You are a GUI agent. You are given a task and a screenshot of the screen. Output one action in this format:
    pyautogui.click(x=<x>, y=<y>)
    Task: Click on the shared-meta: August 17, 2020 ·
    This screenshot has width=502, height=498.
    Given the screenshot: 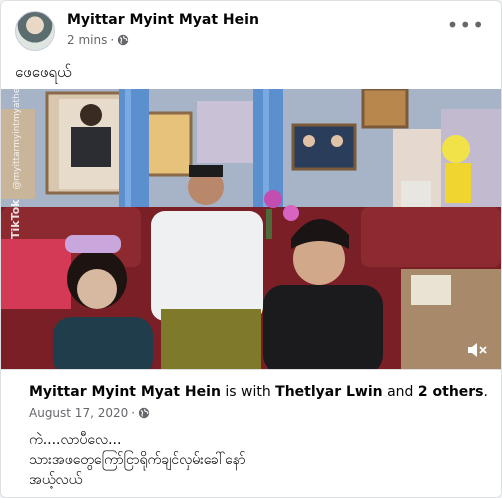 What is the action you would take?
    pyautogui.click(x=89, y=413)
    